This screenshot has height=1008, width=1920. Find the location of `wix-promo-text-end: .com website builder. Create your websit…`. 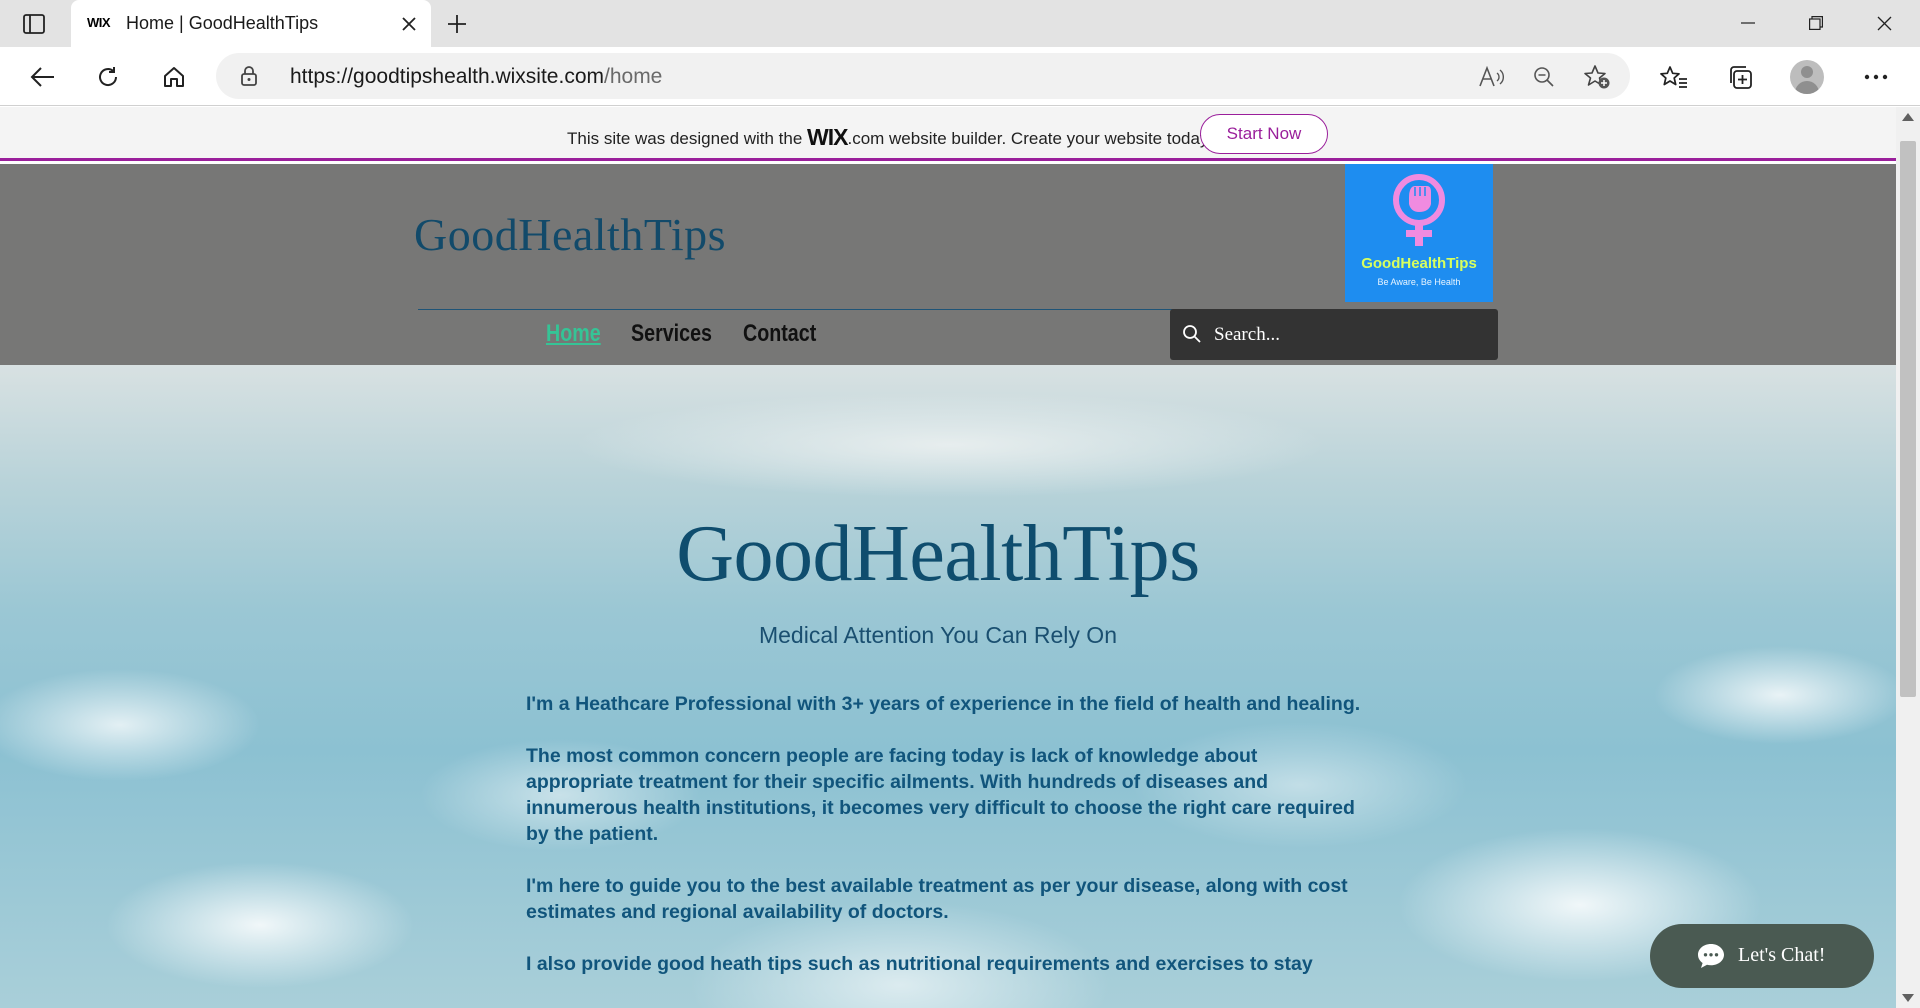

wix-promo-text-end: .com website builder. Create your websit… is located at coordinates (1029, 138).